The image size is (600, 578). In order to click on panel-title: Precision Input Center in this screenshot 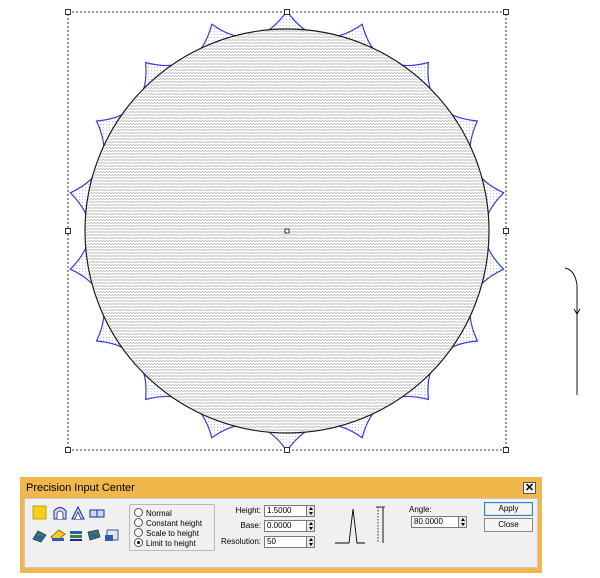, I will do `click(80, 488)`.